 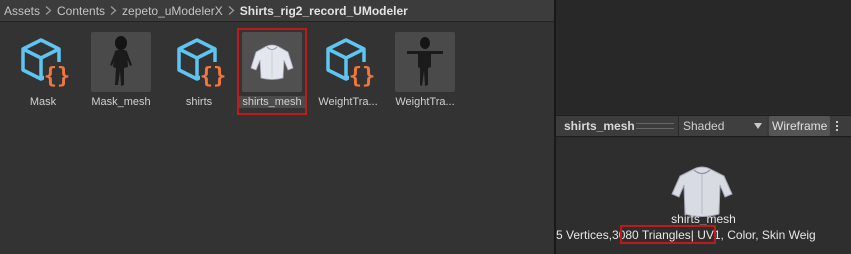 I want to click on shading-mode-dropdown: Shaded, so click(x=722, y=126).